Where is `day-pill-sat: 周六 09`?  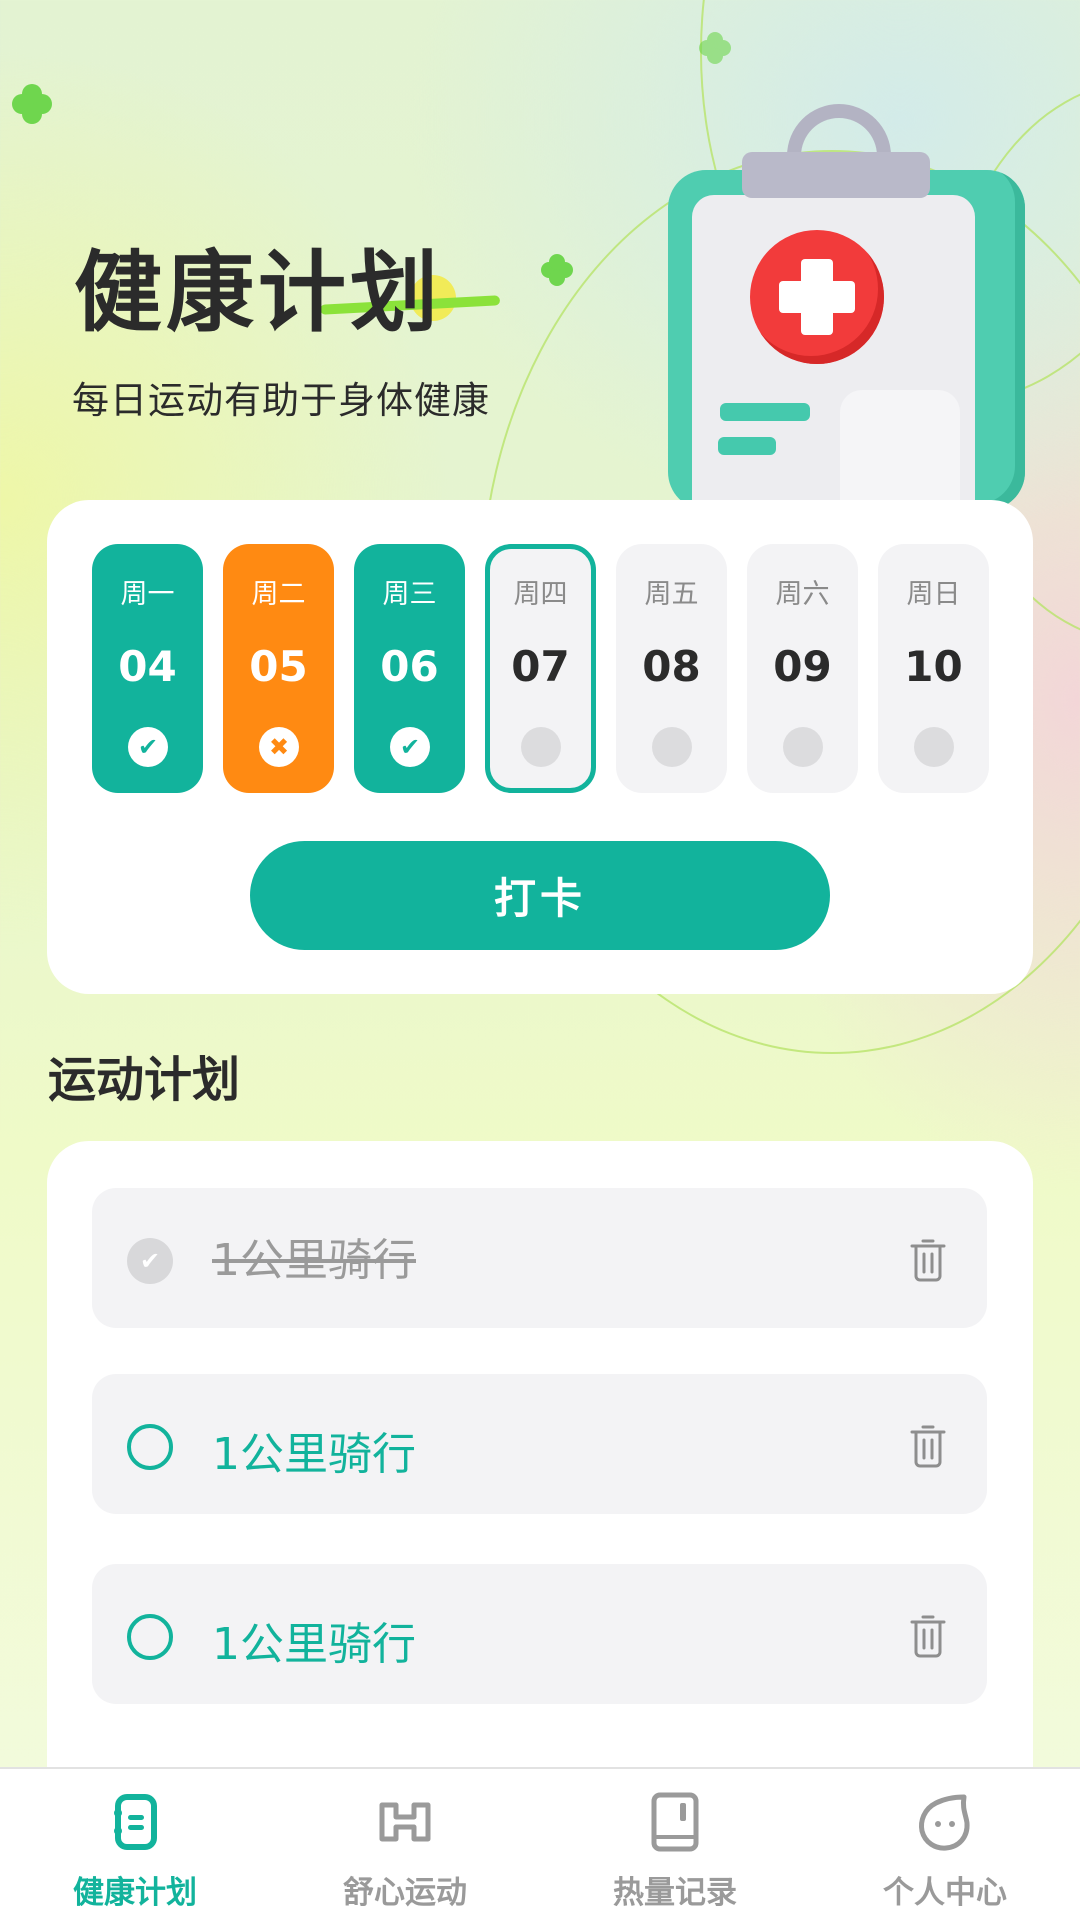
day-pill-sat: 周六 09 is located at coordinates (802, 668).